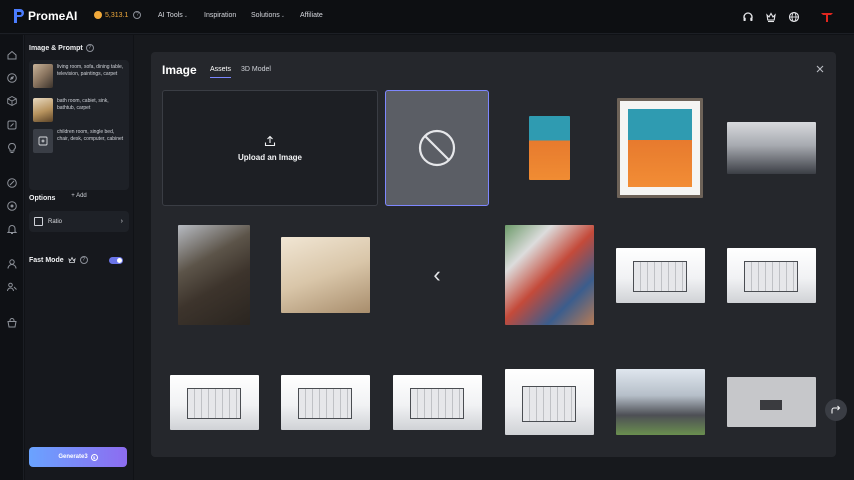 Image resolution: width=854 pixels, height=480 pixels. What do you see at coordinates (79, 221) in the screenshot?
I see `ratio-option: Ratio ›` at bounding box center [79, 221].